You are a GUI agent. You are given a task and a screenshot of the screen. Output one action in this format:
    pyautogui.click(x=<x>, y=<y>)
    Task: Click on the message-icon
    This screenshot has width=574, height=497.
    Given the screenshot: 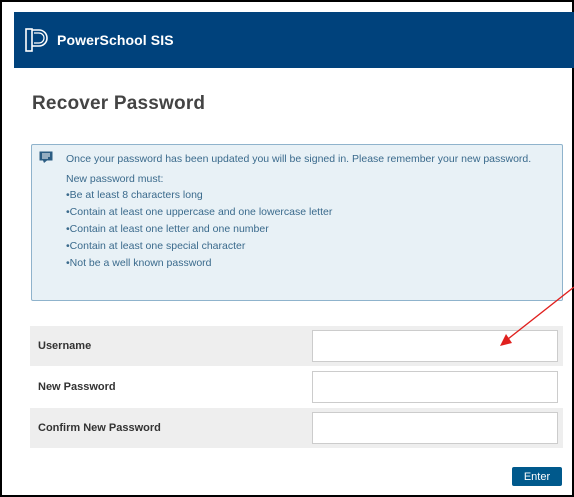 What is the action you would take?
    pyautogui.click(x=46, y=157)
    